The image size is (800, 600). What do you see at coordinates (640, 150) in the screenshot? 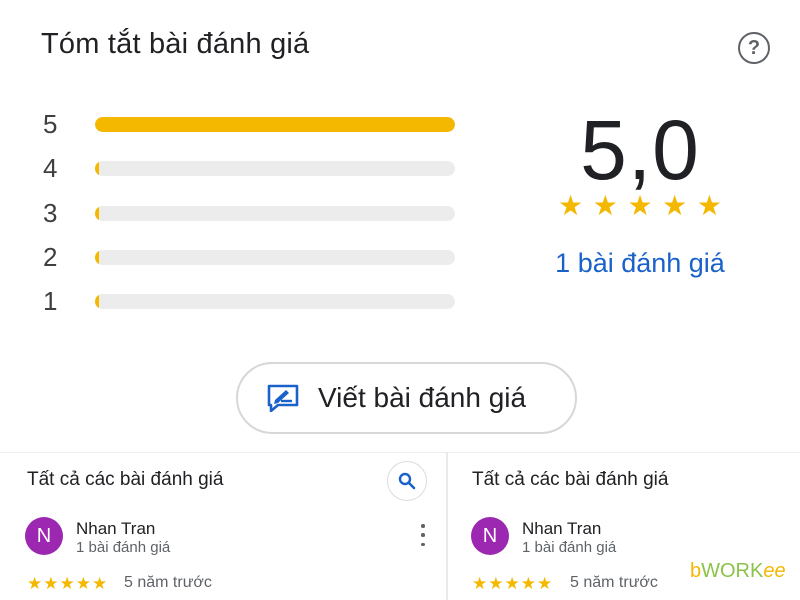
I see `average-rating: 5,0` at bounding box center [640, 150].